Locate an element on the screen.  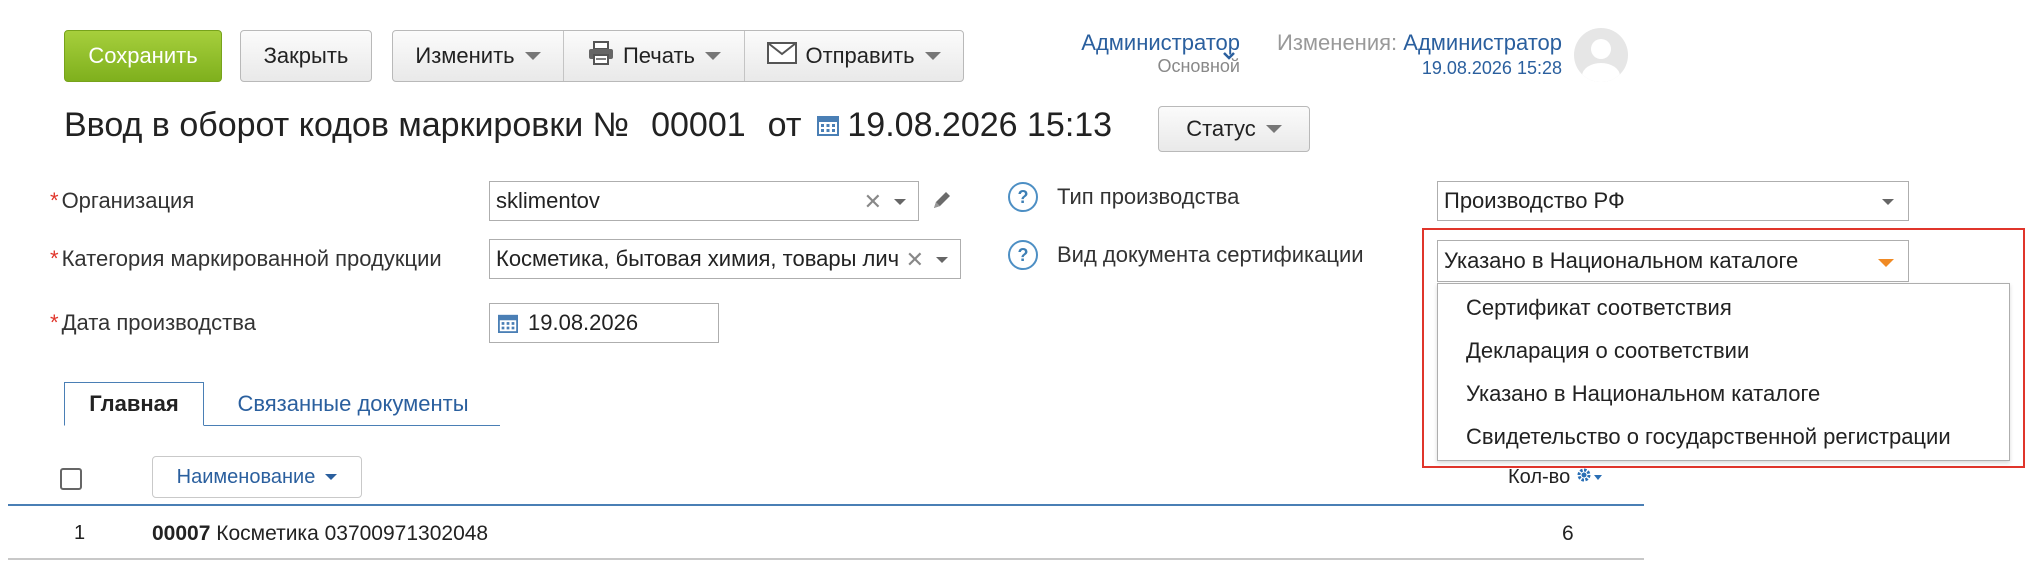
row-product: 00007 Косметика 03700971302048 is located at coordinates (320, 534).